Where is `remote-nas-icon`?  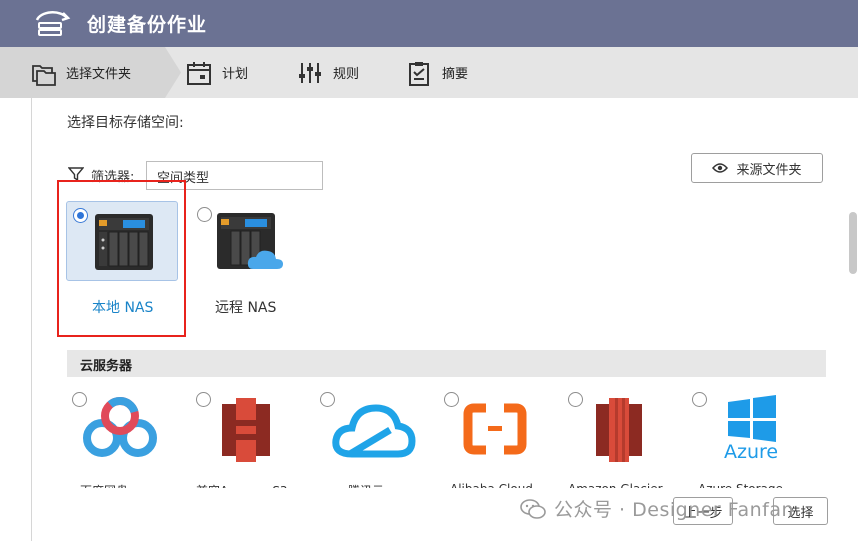
remote-nas-icon is located at coordinates (250, 241).